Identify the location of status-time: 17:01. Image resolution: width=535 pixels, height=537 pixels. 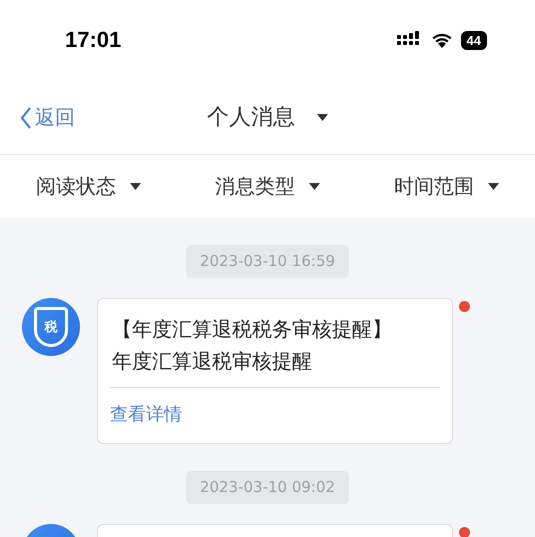
(93, 40).